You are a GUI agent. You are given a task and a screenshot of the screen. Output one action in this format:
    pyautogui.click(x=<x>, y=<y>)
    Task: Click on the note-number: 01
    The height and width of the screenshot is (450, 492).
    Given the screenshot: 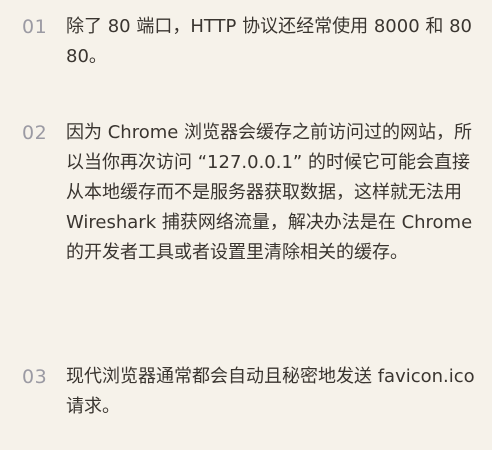 What is the action you would take?
    pyautogui.click(x=35, y=27)
    